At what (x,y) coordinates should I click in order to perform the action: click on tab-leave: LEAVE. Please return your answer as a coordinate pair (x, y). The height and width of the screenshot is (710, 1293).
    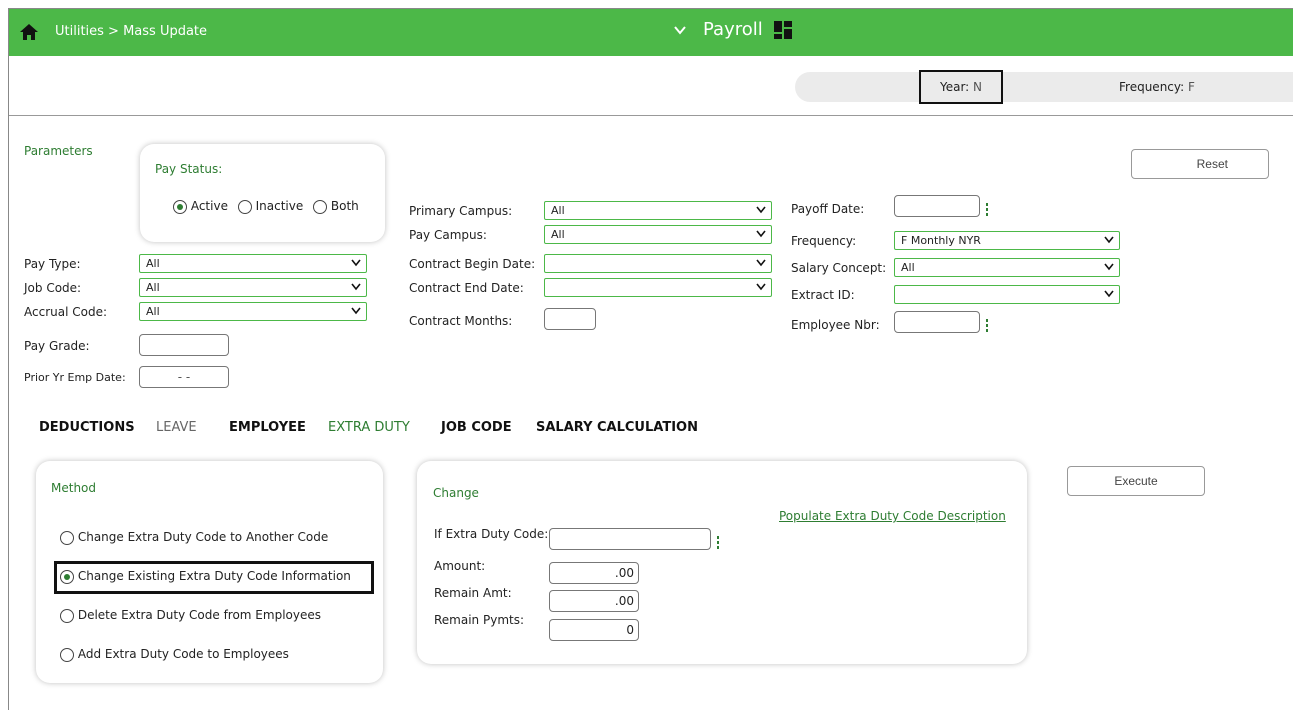
    Looking at the image, I should click on (176, 427).